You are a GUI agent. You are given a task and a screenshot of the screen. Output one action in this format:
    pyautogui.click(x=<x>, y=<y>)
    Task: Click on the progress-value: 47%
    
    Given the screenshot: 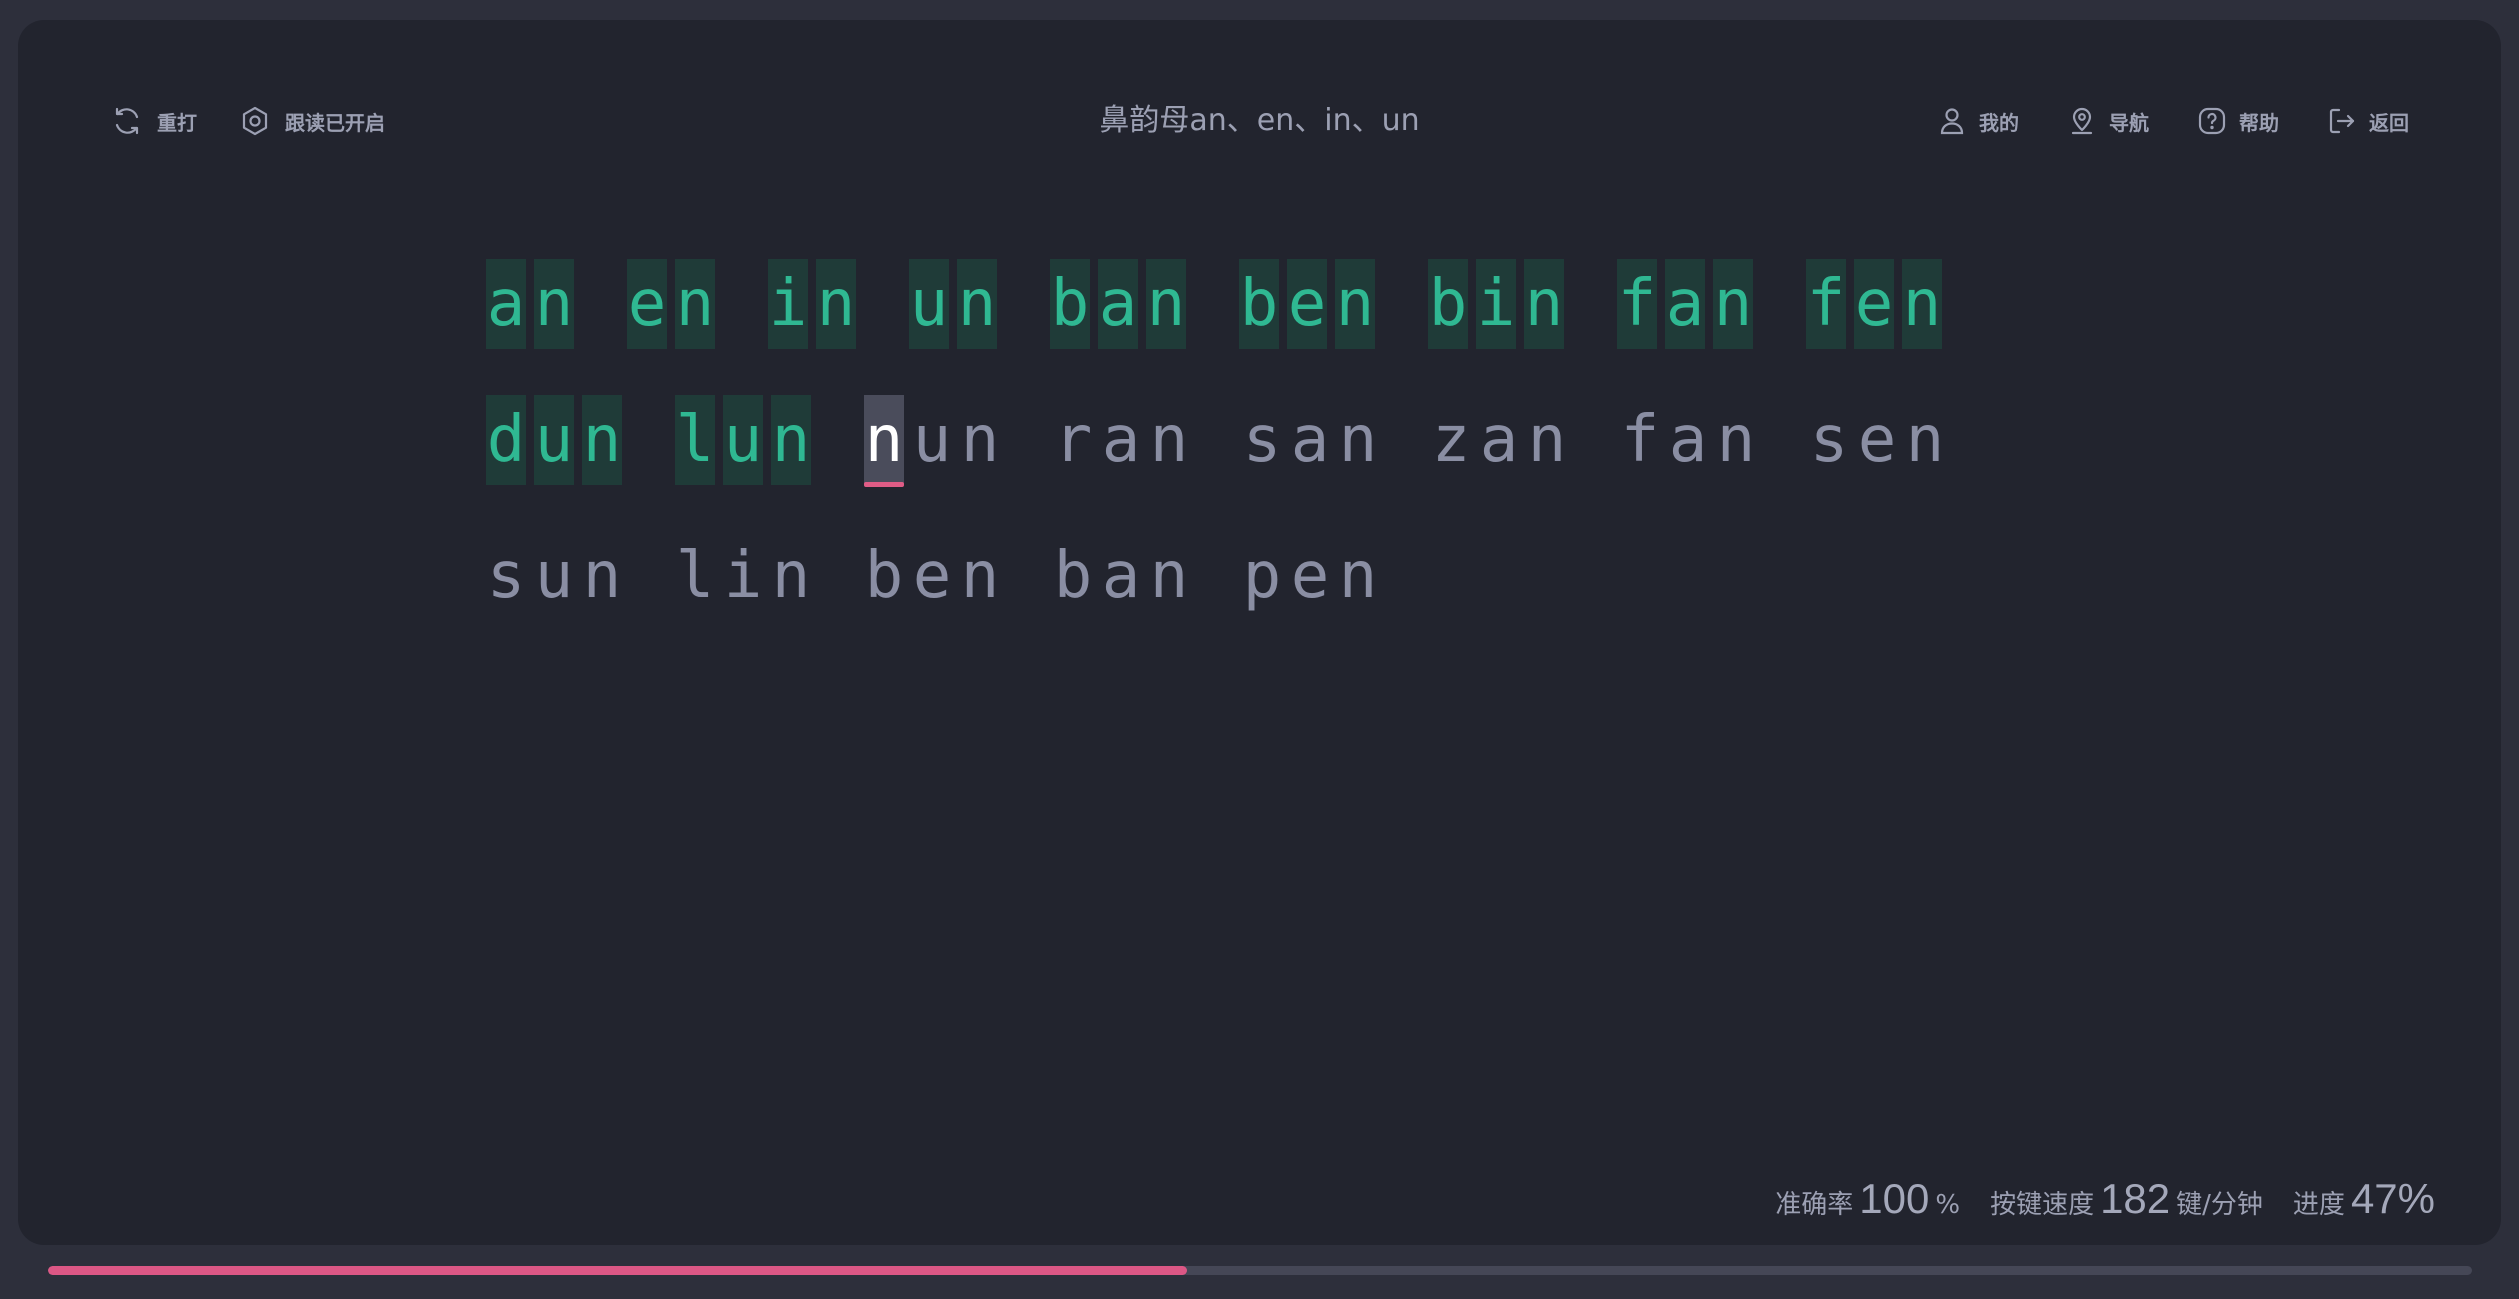 What is the action you would take?
    pyautogui.click(x=2392, y=1198)
    